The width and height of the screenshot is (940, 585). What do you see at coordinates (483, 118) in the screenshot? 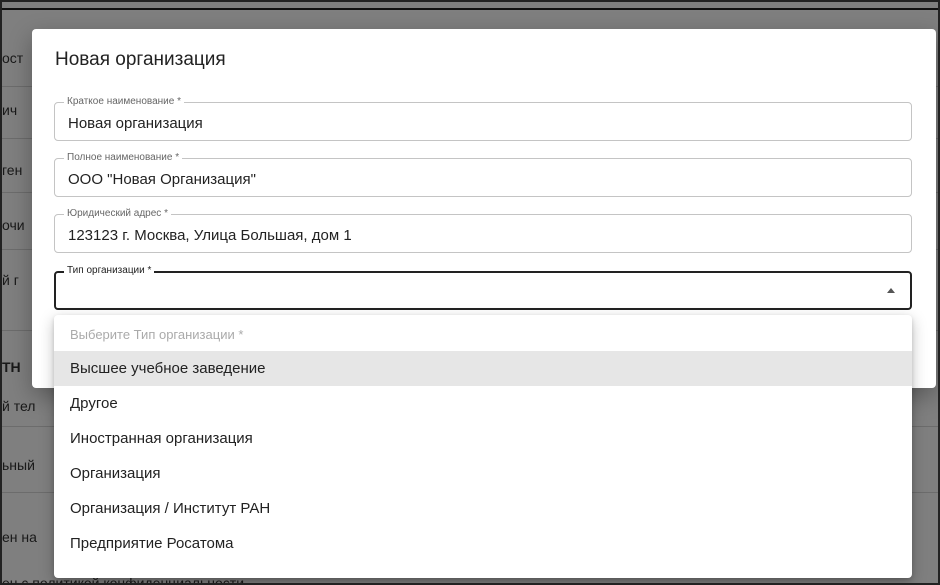
I see `short-name-field: Краткое наименование * Новая организация` at bounding box center [483, 118].